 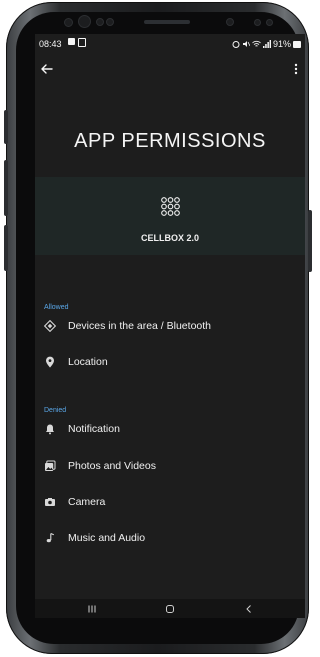 What do you see at coordinates (107, 538) in the screenshot?
I see `permission-label: Music and Audio` at bounding box center [107, 538].